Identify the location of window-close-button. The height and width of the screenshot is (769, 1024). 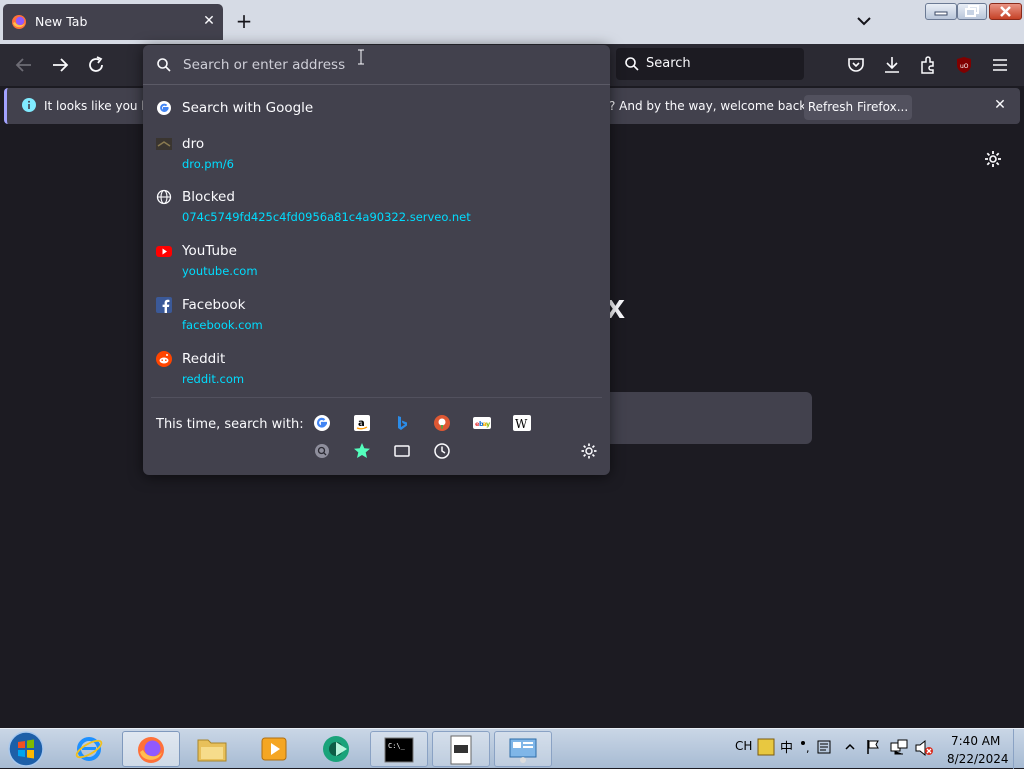
(1005, 11).